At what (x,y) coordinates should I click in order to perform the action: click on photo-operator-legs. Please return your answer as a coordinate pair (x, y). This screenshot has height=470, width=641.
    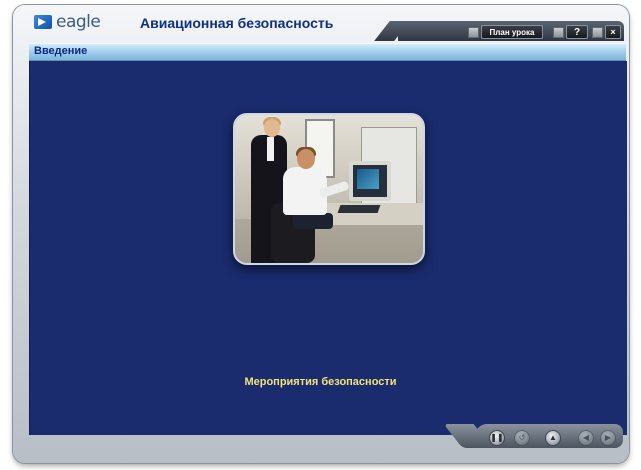
    Looking at the image, I should click on (313, 221).